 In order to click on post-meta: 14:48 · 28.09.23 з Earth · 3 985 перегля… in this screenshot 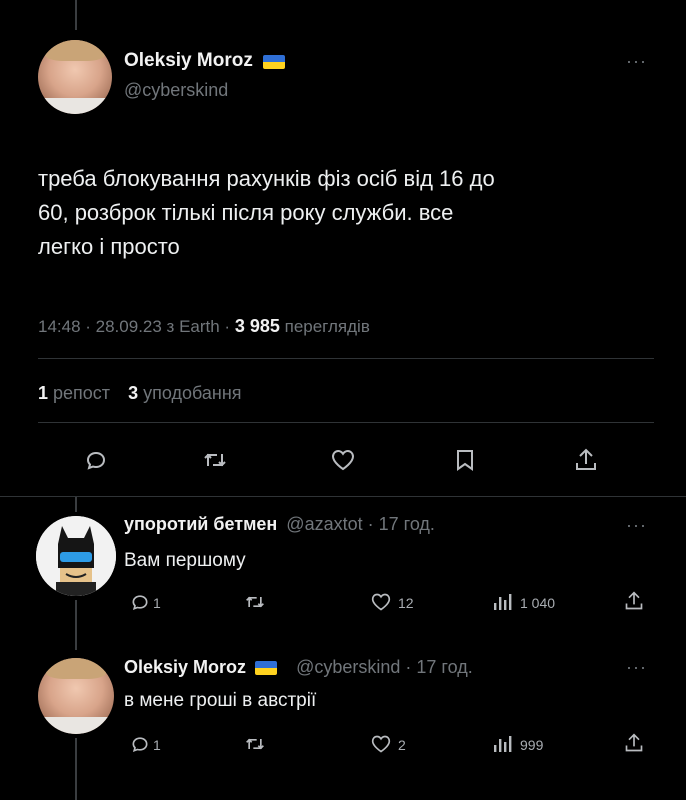, I will do `click(204, 326)`.